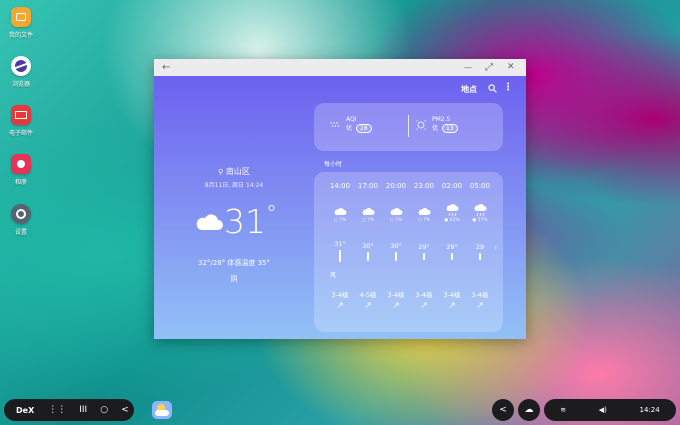  Describe the element at coordinates (351, 119) in the screenshot. I see `aqi-label: AQI` at that location.